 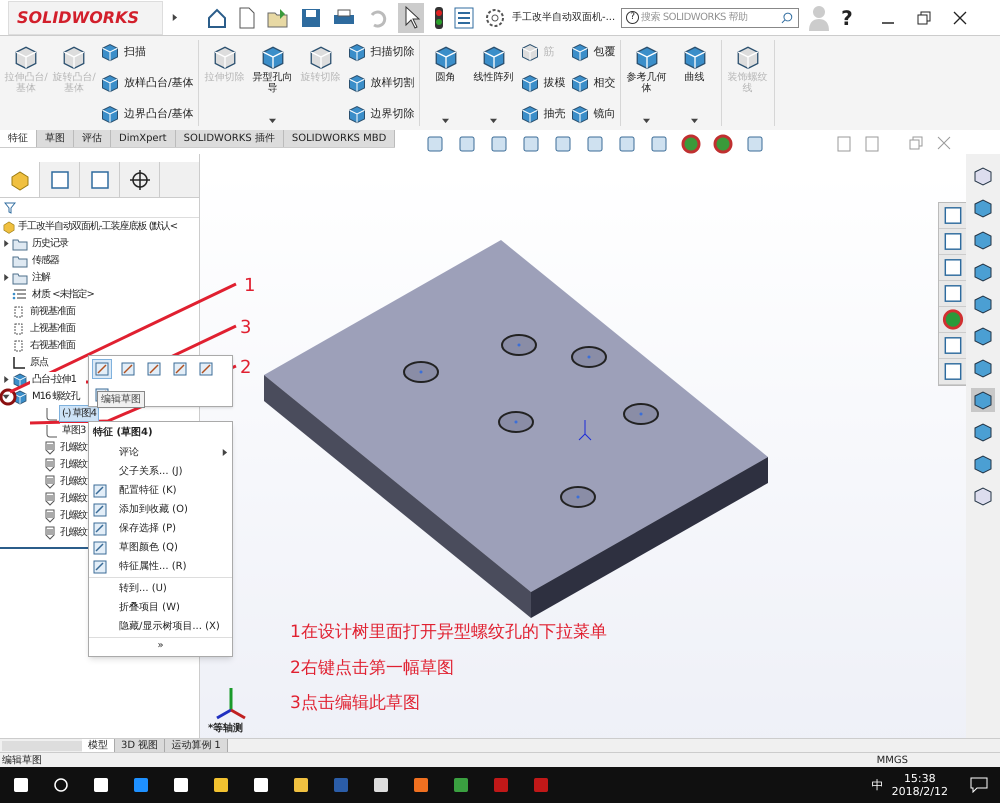 I want to click on ribbon-button: 放样凸台/基体, so click(x=147, y=83).